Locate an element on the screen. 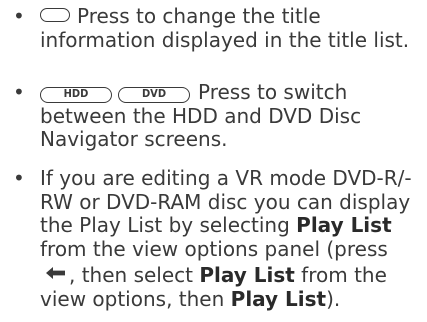 This screenshot has height=322, width=427. item3-text-c: , then select is located at coordinates (134, 275).